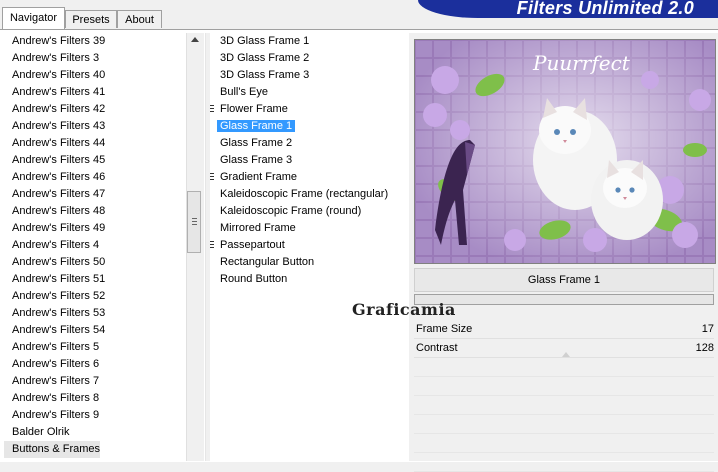 This screenshot has width=718, height=472. What do you see at coordinates (258, 228) in the screenshot?
I see `filter-label: Mirrored Frame` at bounding box center [258, 228].